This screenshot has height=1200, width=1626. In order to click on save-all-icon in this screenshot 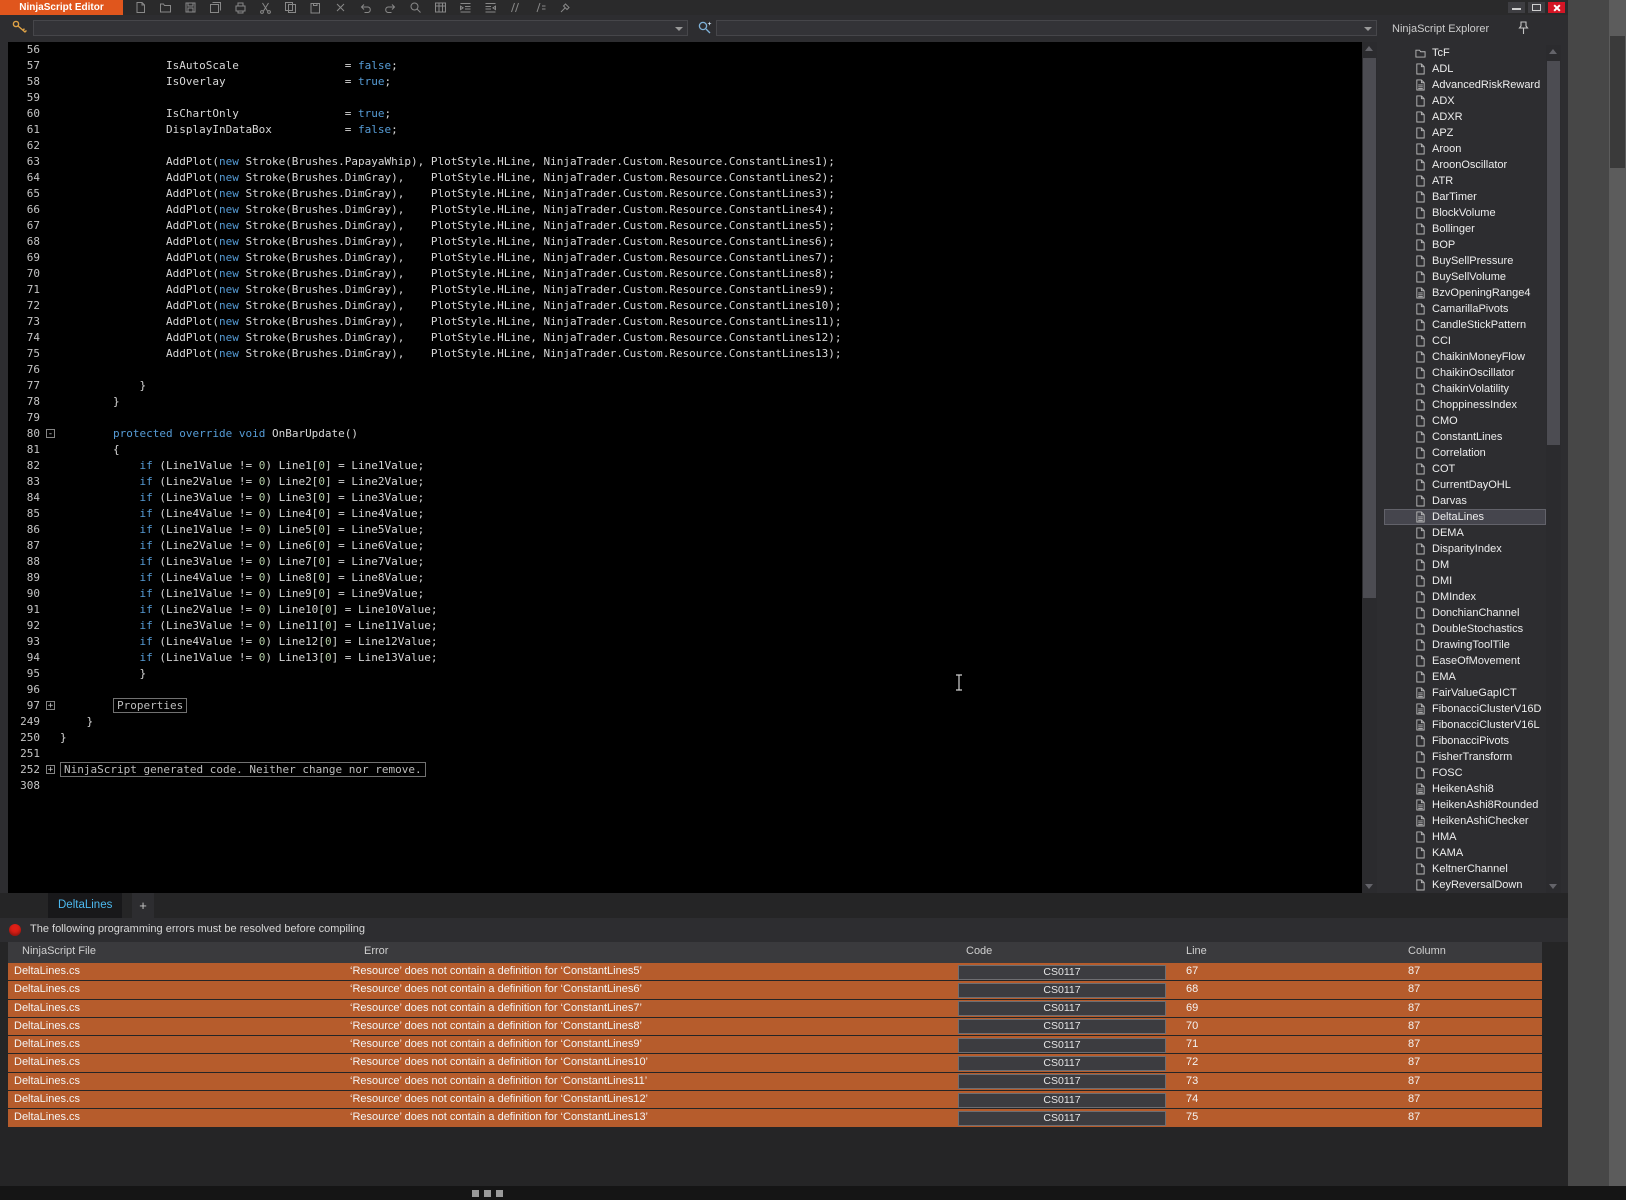, I will do `click(215, 7)`.